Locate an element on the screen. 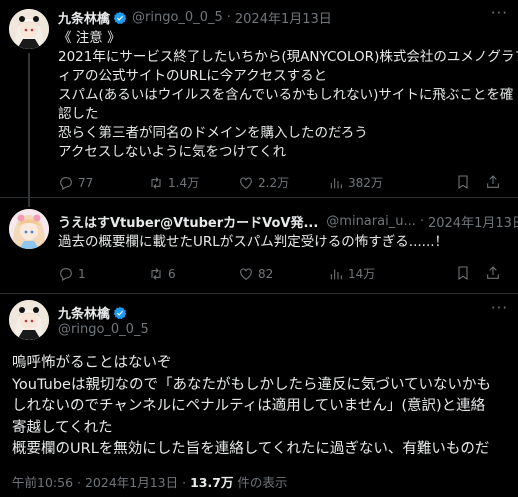  views-label: 件の表示 is located at coordinates (262, 482).